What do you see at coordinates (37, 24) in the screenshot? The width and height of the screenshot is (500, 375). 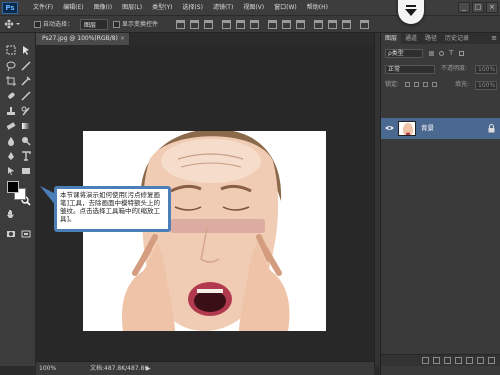 I see `auto-select-checkbox` at bounding box center [37, 24].